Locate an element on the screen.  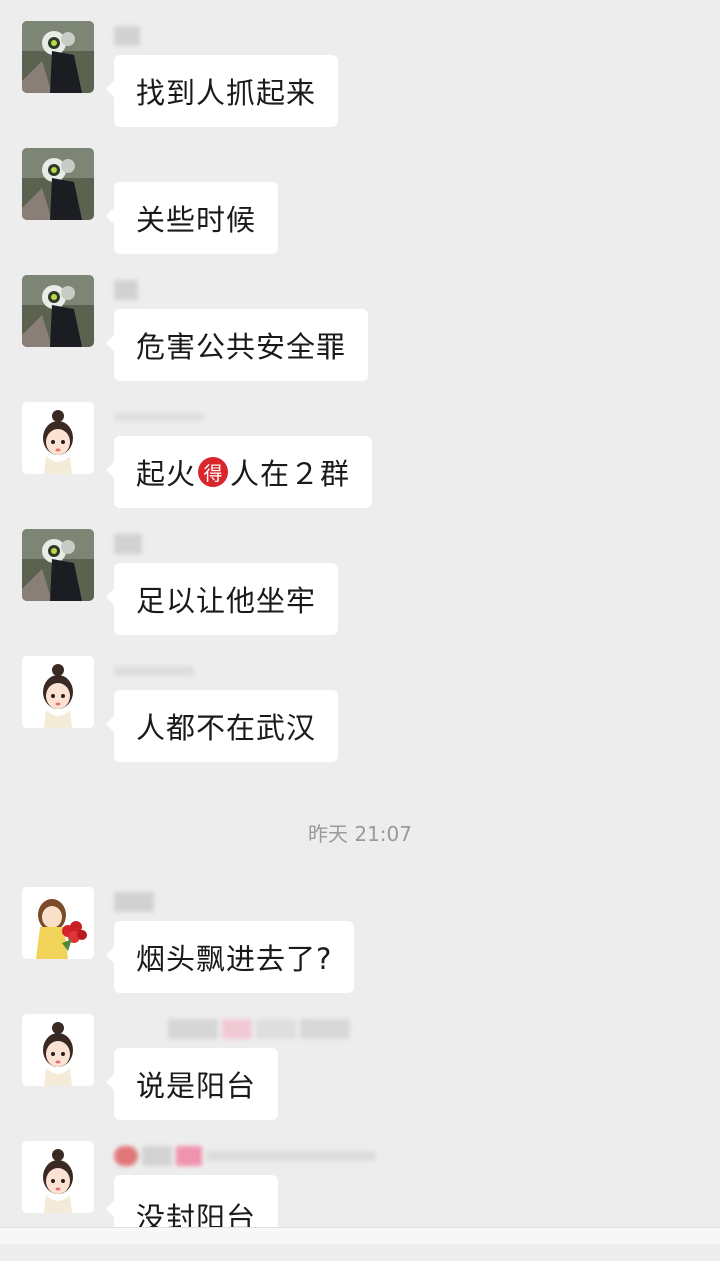
message-text: 人在２群 is located at coordinates (290, 474).